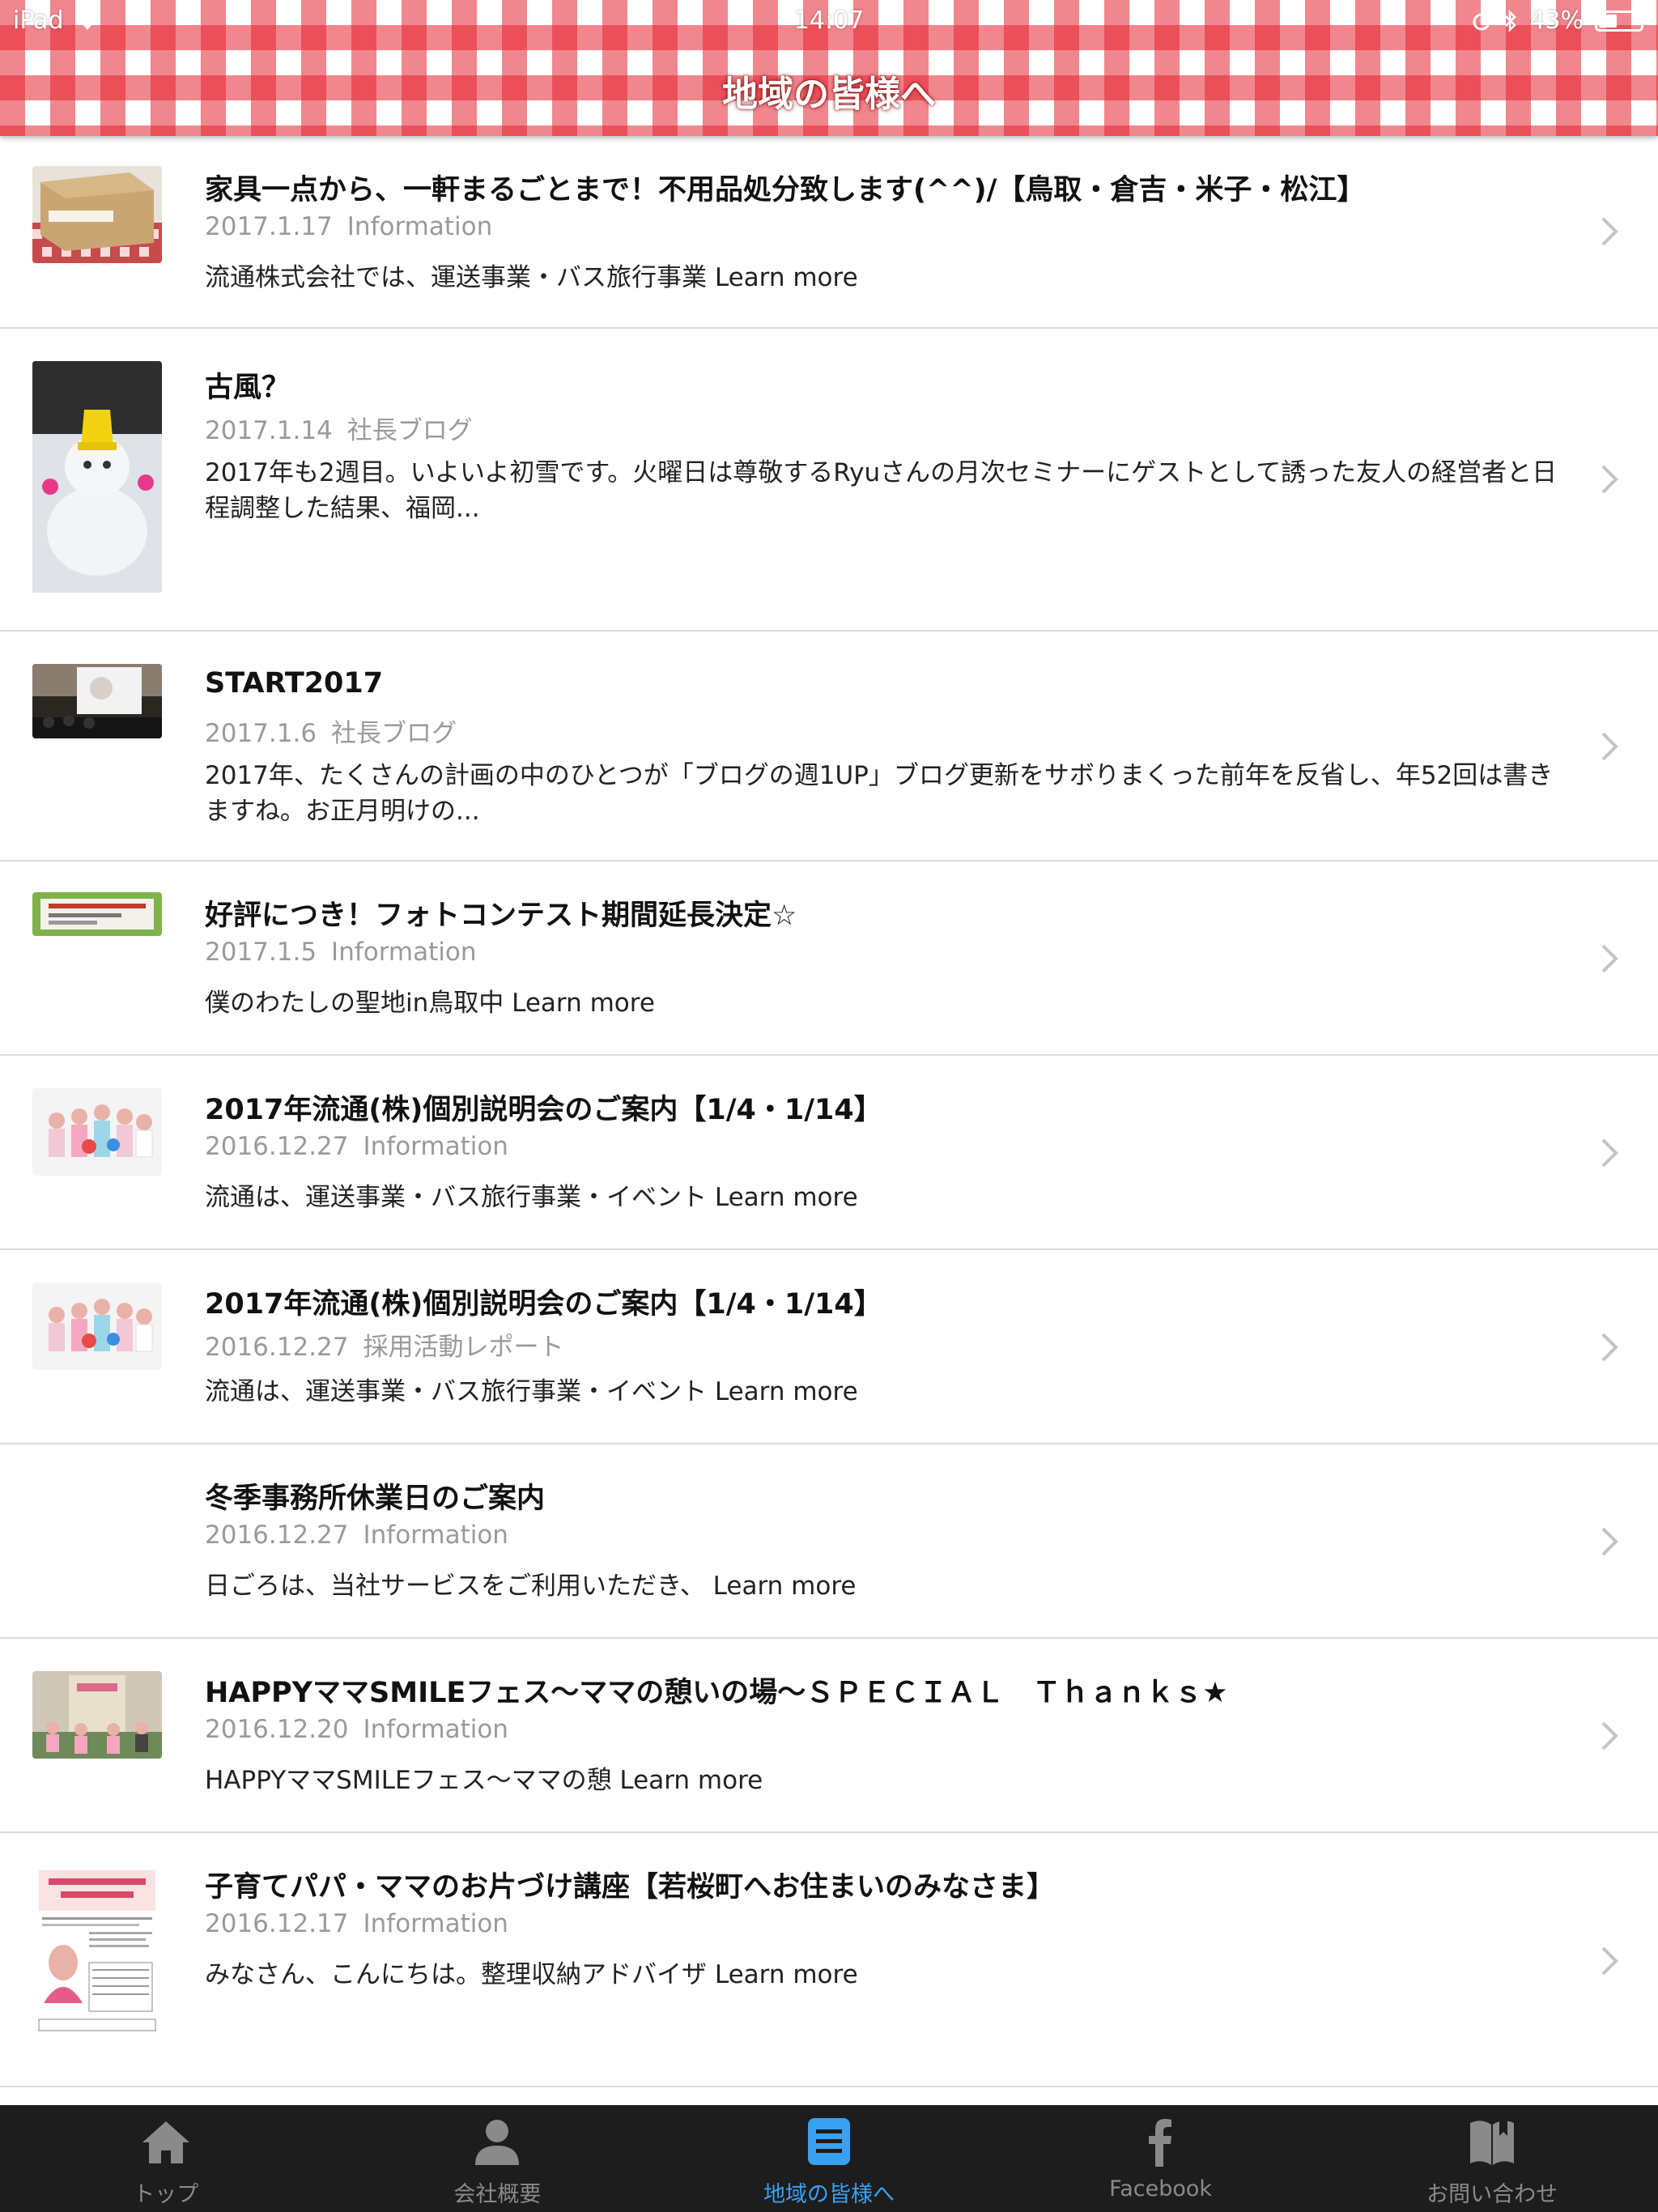  What do you see at coordinates (277, 1729) in the screenshot?
I see `article-date: 2016.12.20` at bounding box center [277, 1729].